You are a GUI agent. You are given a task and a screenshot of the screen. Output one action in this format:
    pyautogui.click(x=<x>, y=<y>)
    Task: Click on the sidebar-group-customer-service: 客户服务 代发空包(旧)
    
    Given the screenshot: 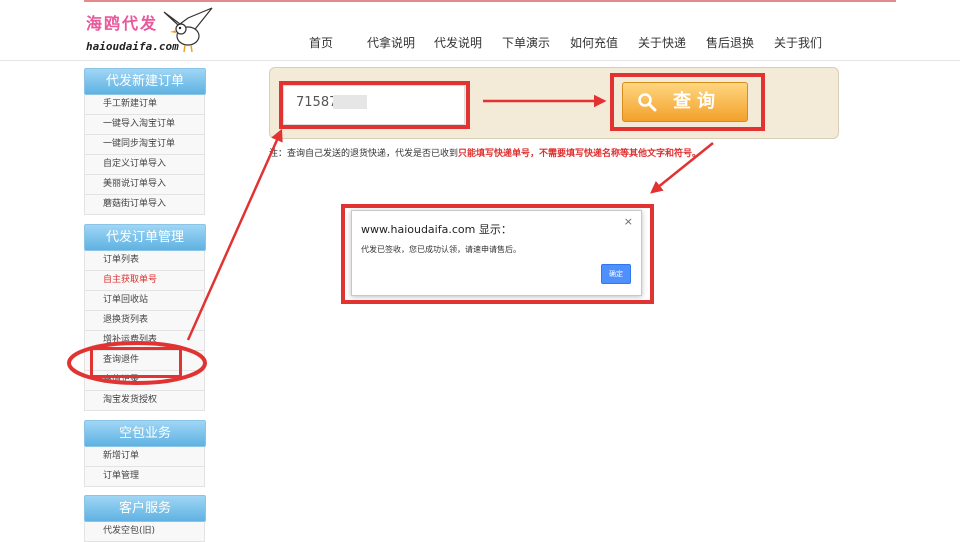 What is the action you would take?
    pyautogui.click(x=145, y=518)
    